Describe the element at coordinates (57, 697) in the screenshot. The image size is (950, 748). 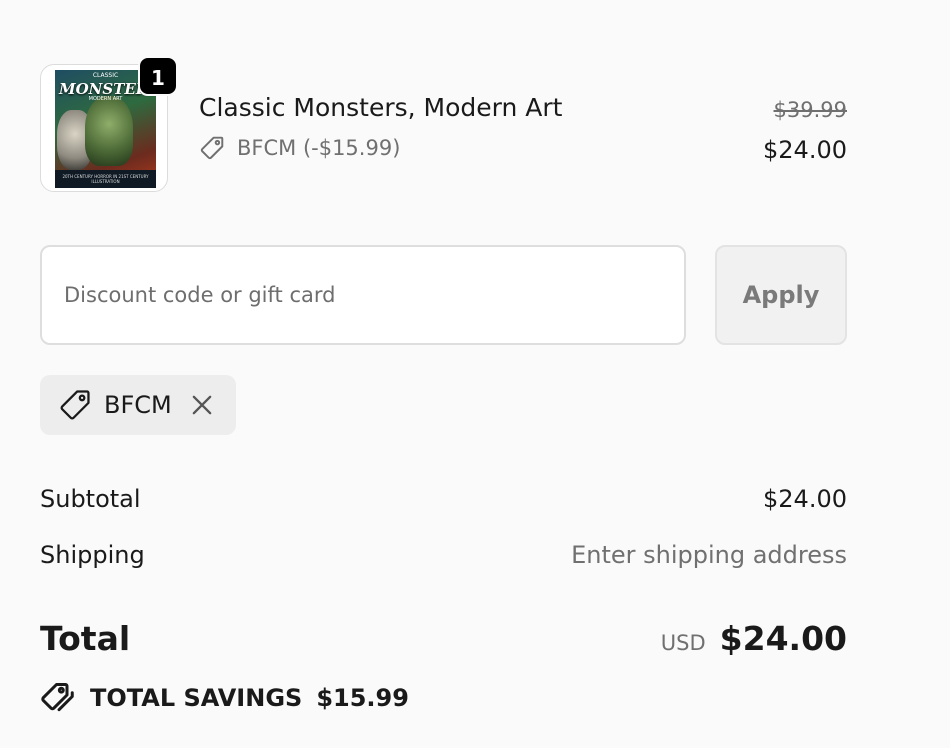
I see `tags-icon` at that location.